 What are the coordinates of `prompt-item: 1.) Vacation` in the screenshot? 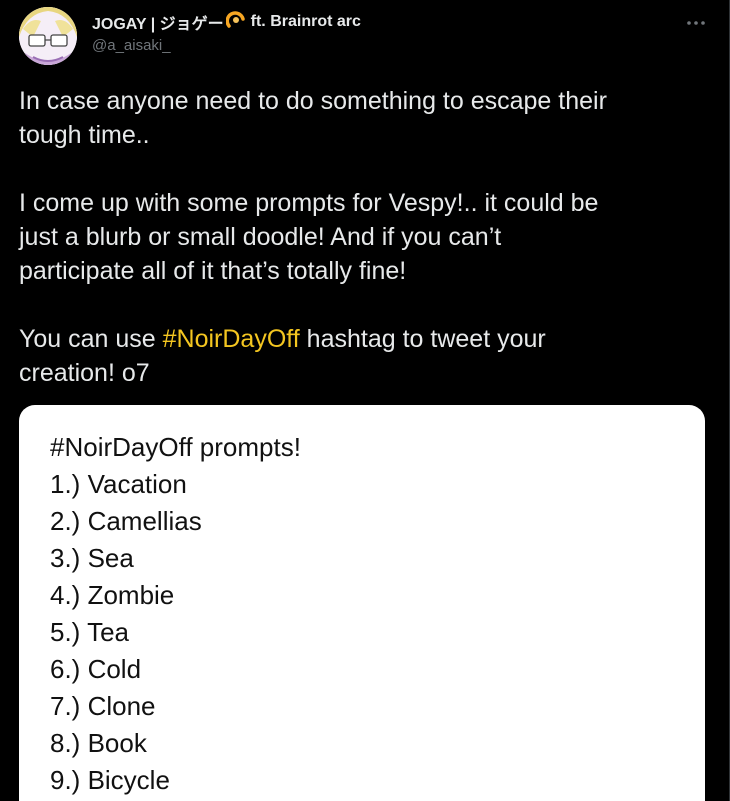 It's located at (118, 484).